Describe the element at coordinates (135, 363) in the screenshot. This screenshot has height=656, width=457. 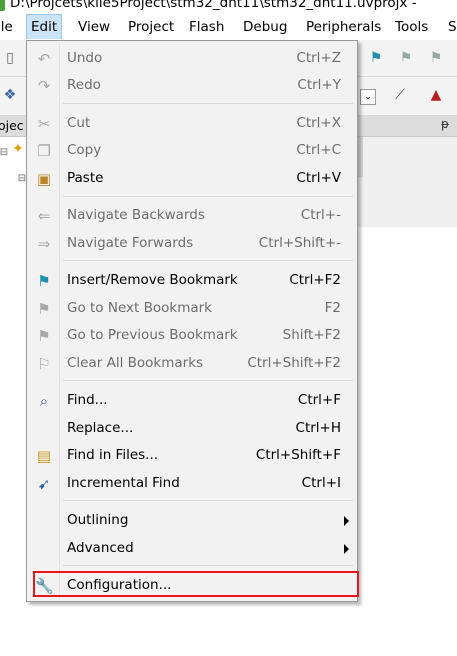
I see `menu-item-label: Clear All Bookmarks` at that location.